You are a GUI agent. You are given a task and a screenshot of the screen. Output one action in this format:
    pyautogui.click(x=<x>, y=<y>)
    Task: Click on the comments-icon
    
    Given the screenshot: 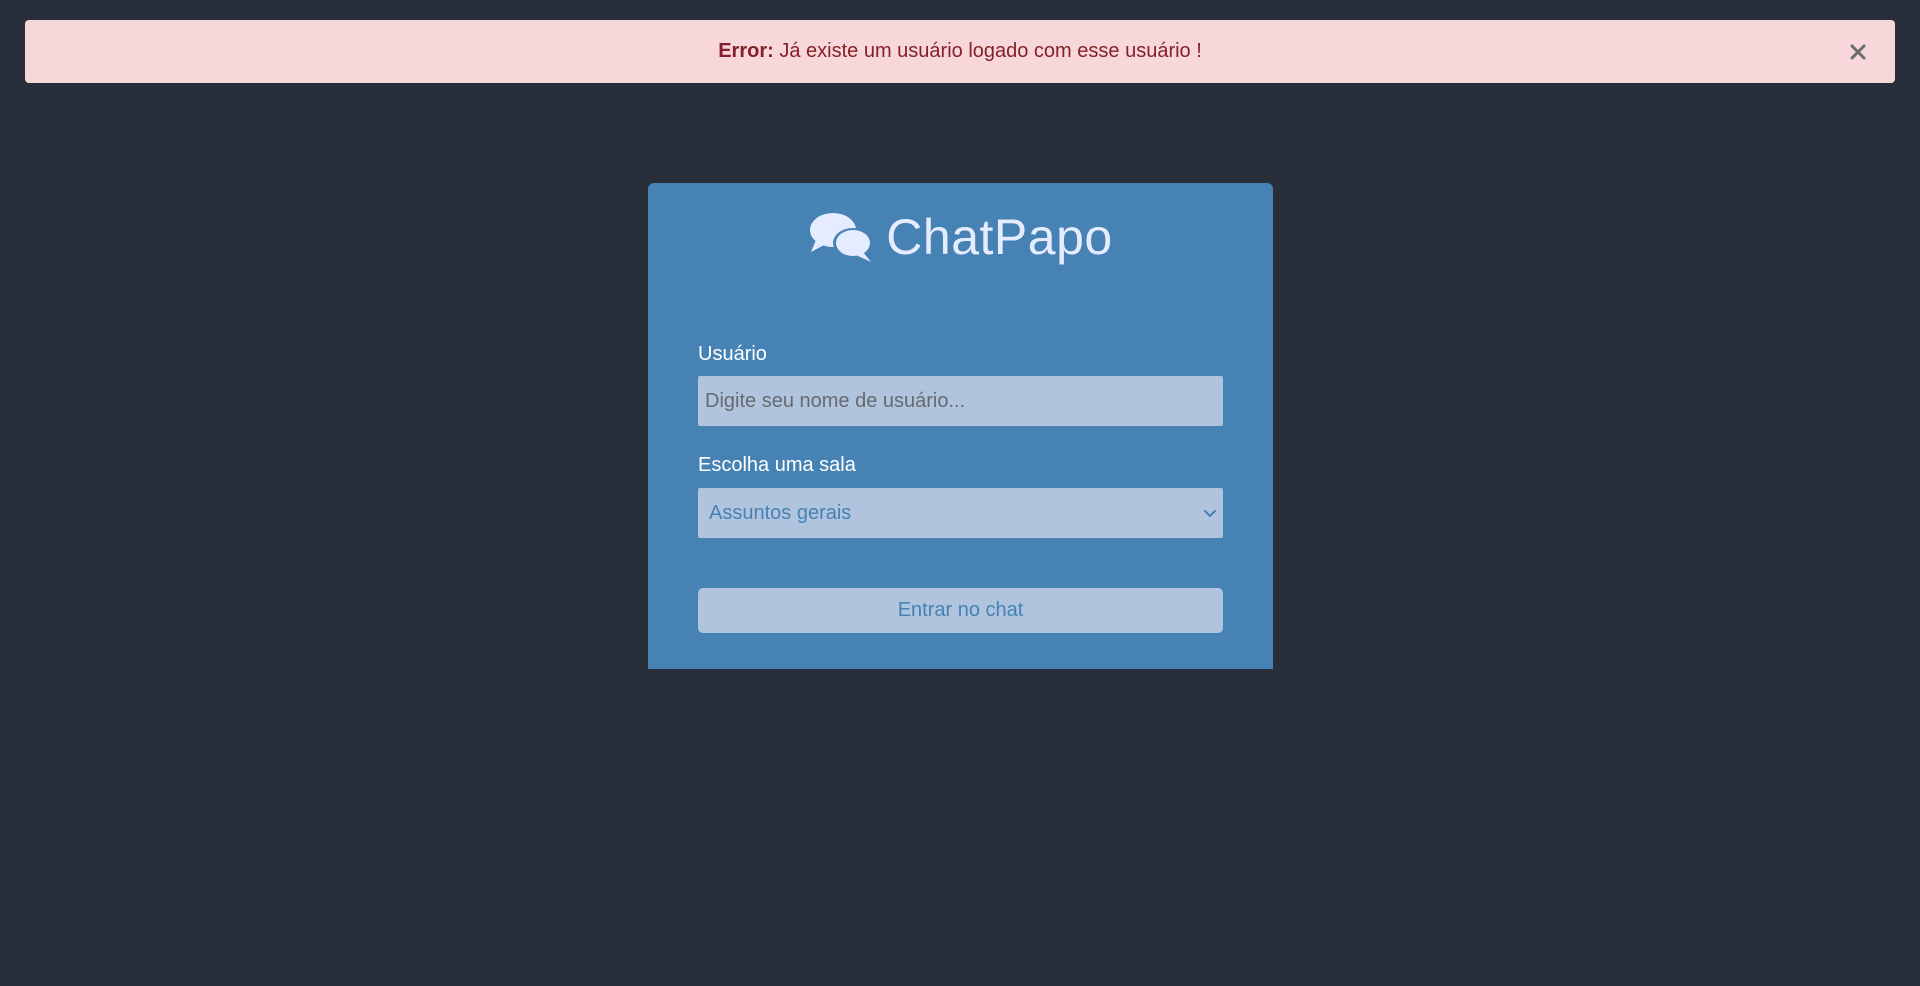 What is the action you would take?
    pyautogui.click(x=842, y=237)
    